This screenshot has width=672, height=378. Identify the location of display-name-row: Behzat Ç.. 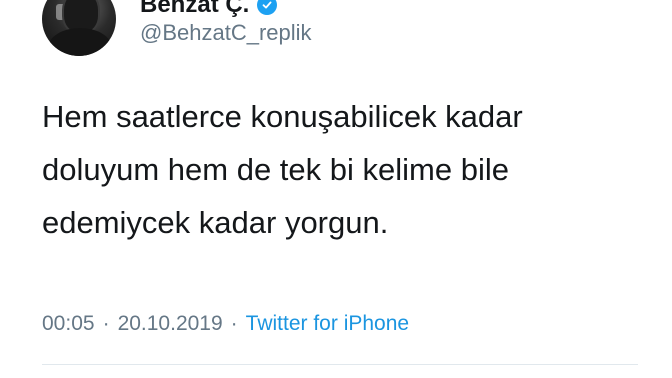
(226, 9).